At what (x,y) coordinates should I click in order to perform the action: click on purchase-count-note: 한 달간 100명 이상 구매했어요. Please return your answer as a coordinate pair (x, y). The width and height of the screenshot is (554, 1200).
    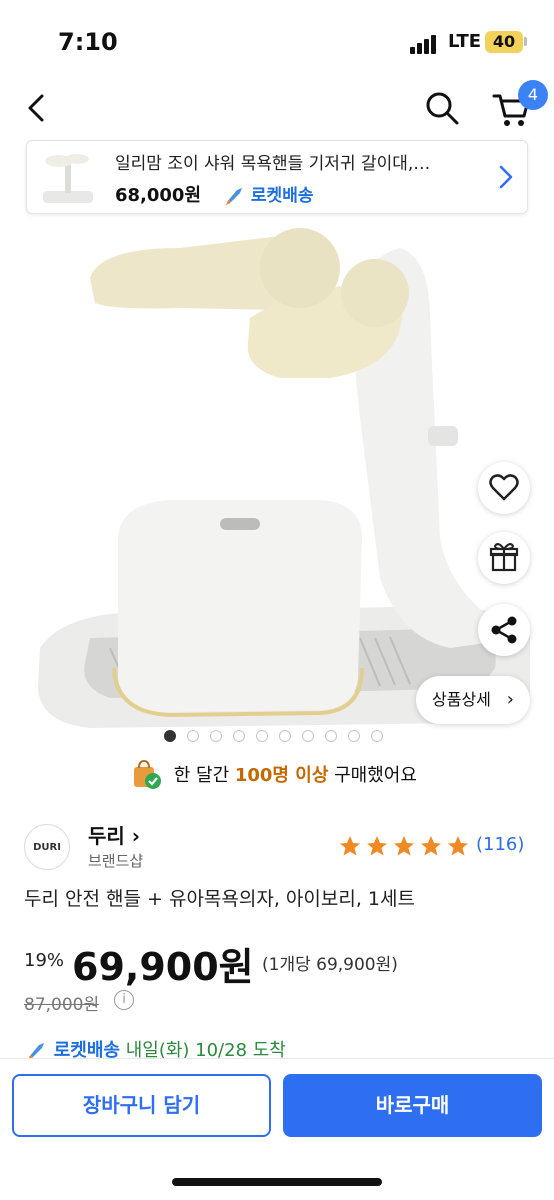
    Looking at the image, I should click on (273, 774).